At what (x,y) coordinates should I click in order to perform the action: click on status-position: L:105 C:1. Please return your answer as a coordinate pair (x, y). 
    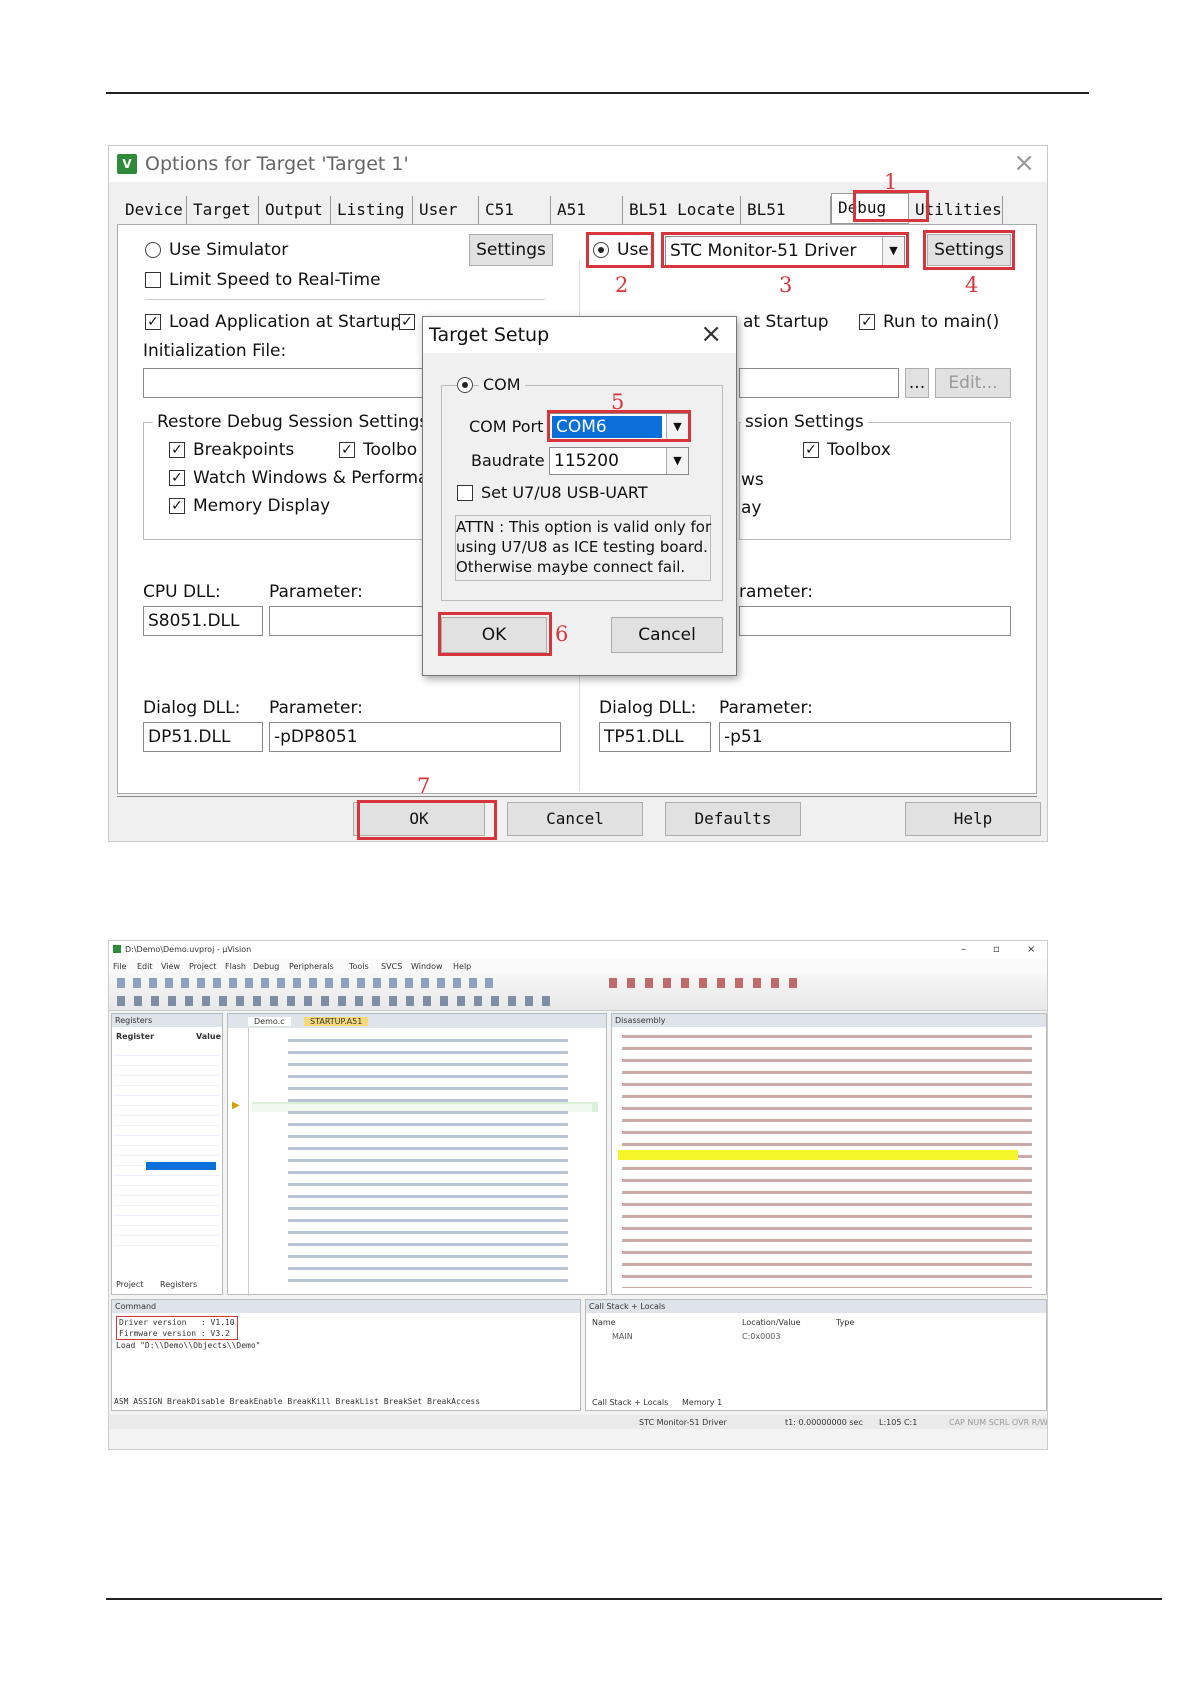
    Looking at the image, I should click on (898, 1422).